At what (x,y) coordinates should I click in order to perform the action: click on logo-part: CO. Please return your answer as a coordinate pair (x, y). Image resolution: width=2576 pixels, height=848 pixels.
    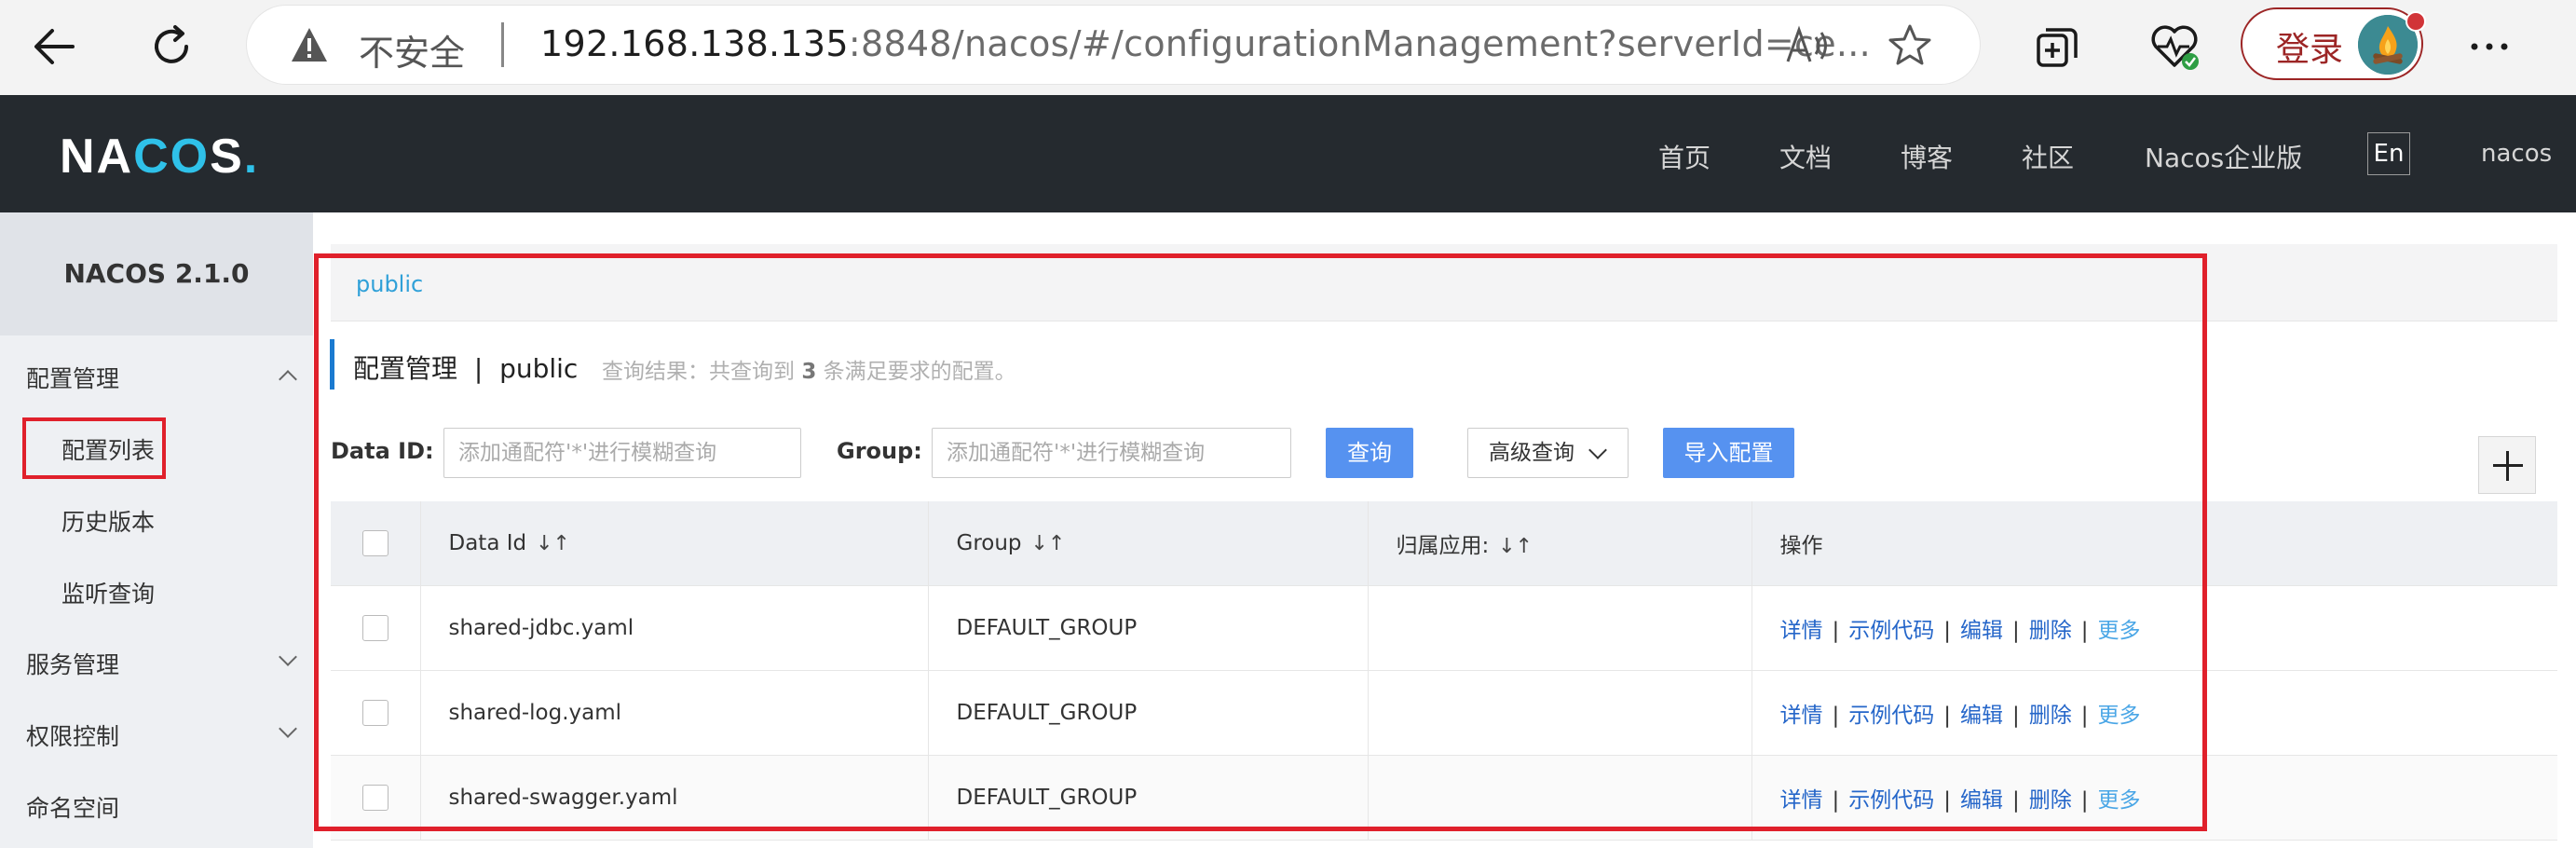
    Looking at the image, I should click on (172, 157).